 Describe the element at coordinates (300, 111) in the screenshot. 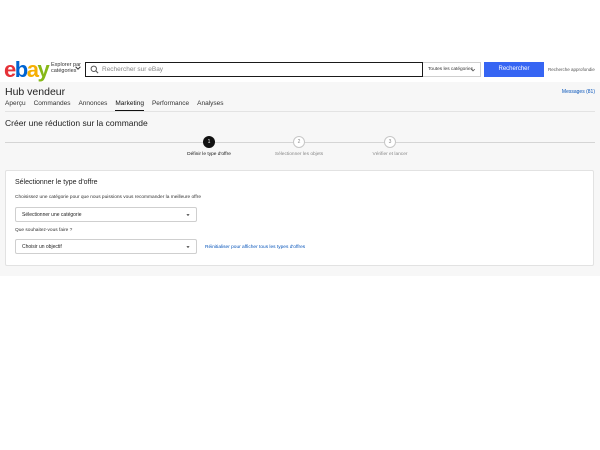

I see `tabs-divider` at that location.